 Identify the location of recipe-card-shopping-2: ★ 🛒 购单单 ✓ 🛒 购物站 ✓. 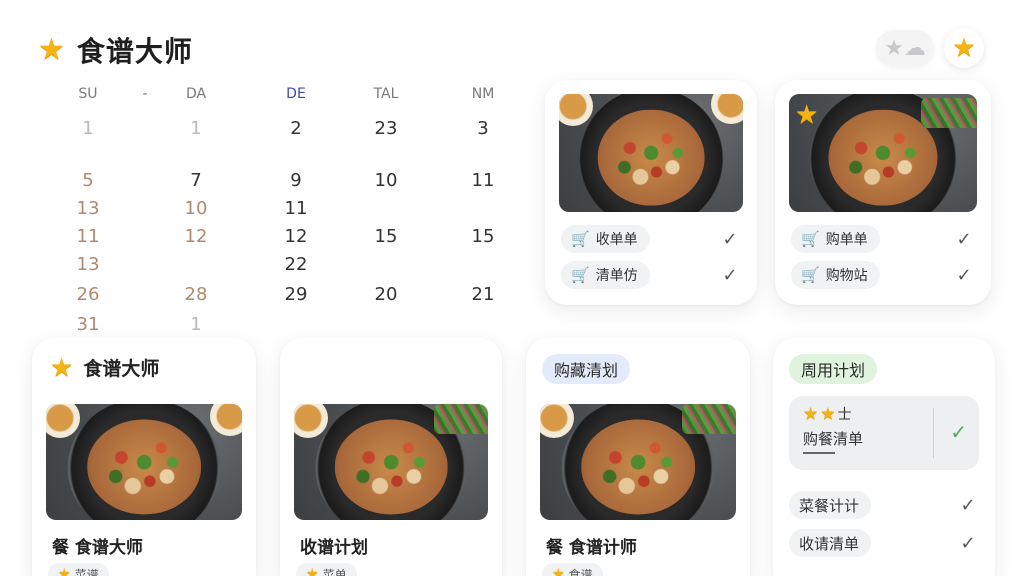
(883, 192).